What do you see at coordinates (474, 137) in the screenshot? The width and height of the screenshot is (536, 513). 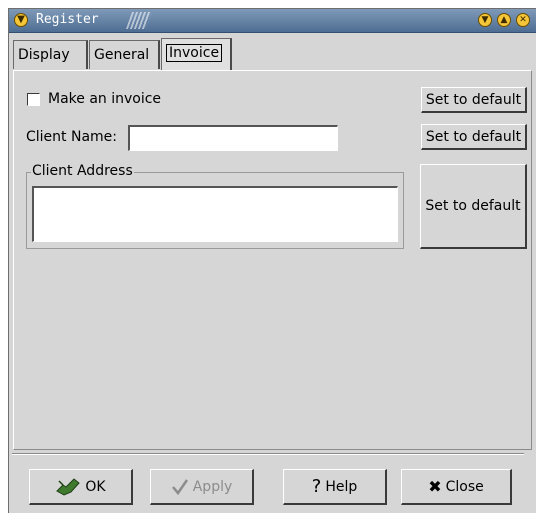 I see `set-default-button-client-name: Set to default` at bounding box center [474, 137].